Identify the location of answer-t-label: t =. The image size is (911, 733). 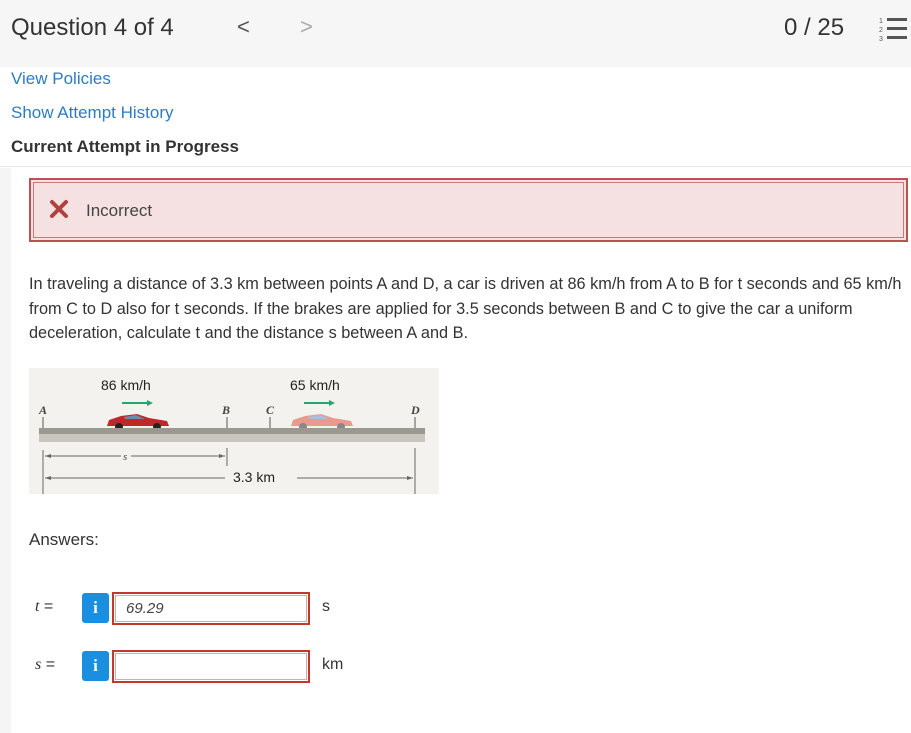
(44, 607).